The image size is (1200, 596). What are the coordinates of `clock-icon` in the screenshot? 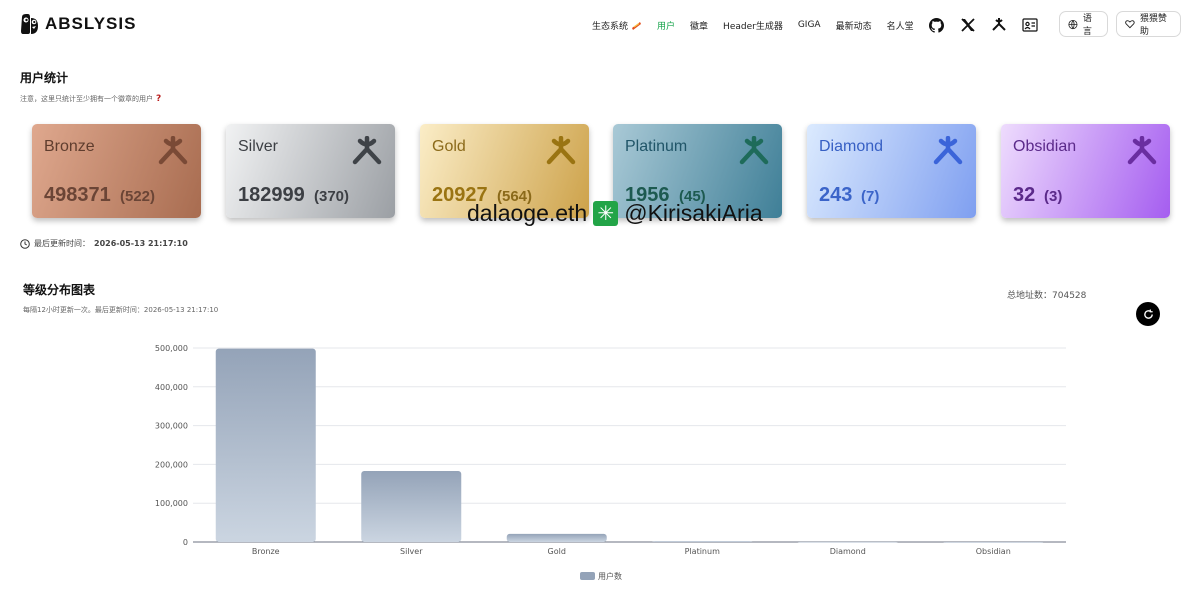 It's located at (25, 243).